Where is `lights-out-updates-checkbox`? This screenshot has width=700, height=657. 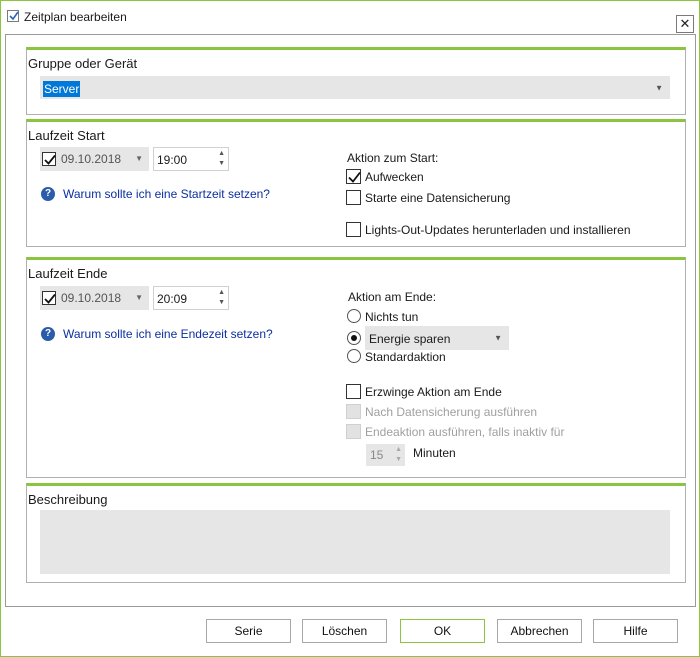
lights-out-updates-checkbox is located at coordinates (353, 229).